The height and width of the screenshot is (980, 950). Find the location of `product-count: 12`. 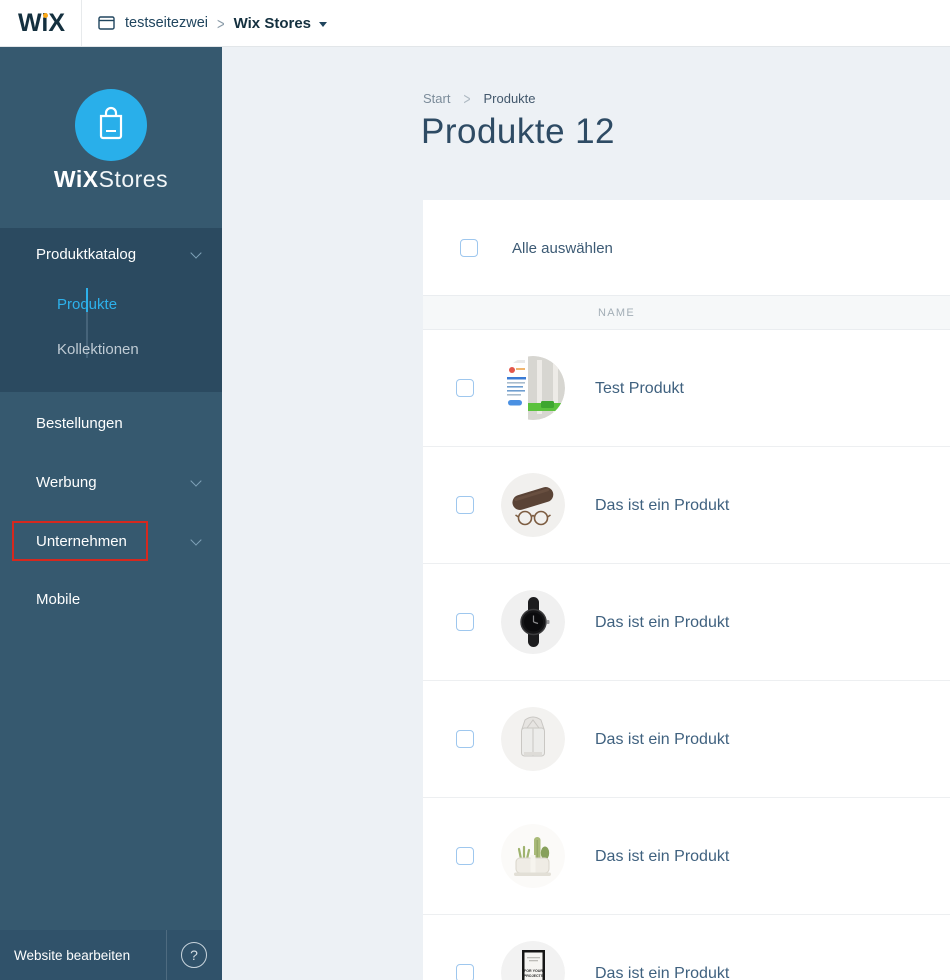

product-count: 12 is located at coordinates (595, 131).